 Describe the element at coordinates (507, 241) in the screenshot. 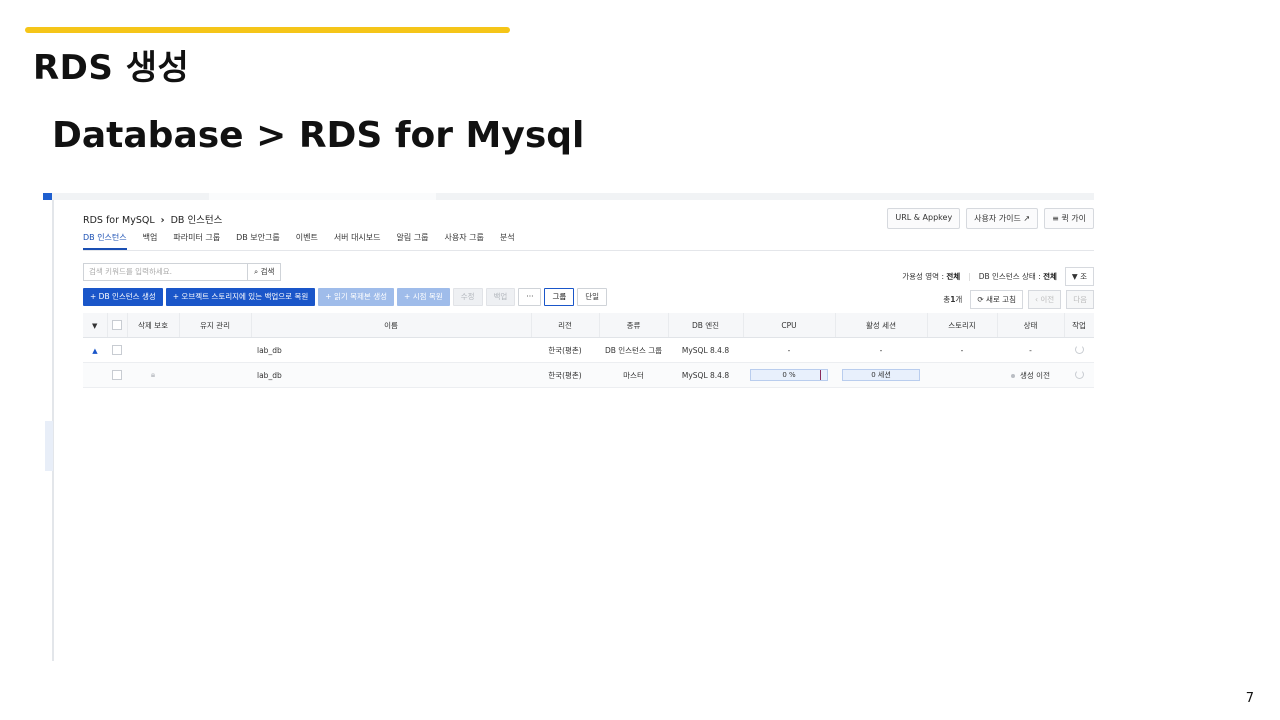

I see `tab-analysis: 분석` at that location.